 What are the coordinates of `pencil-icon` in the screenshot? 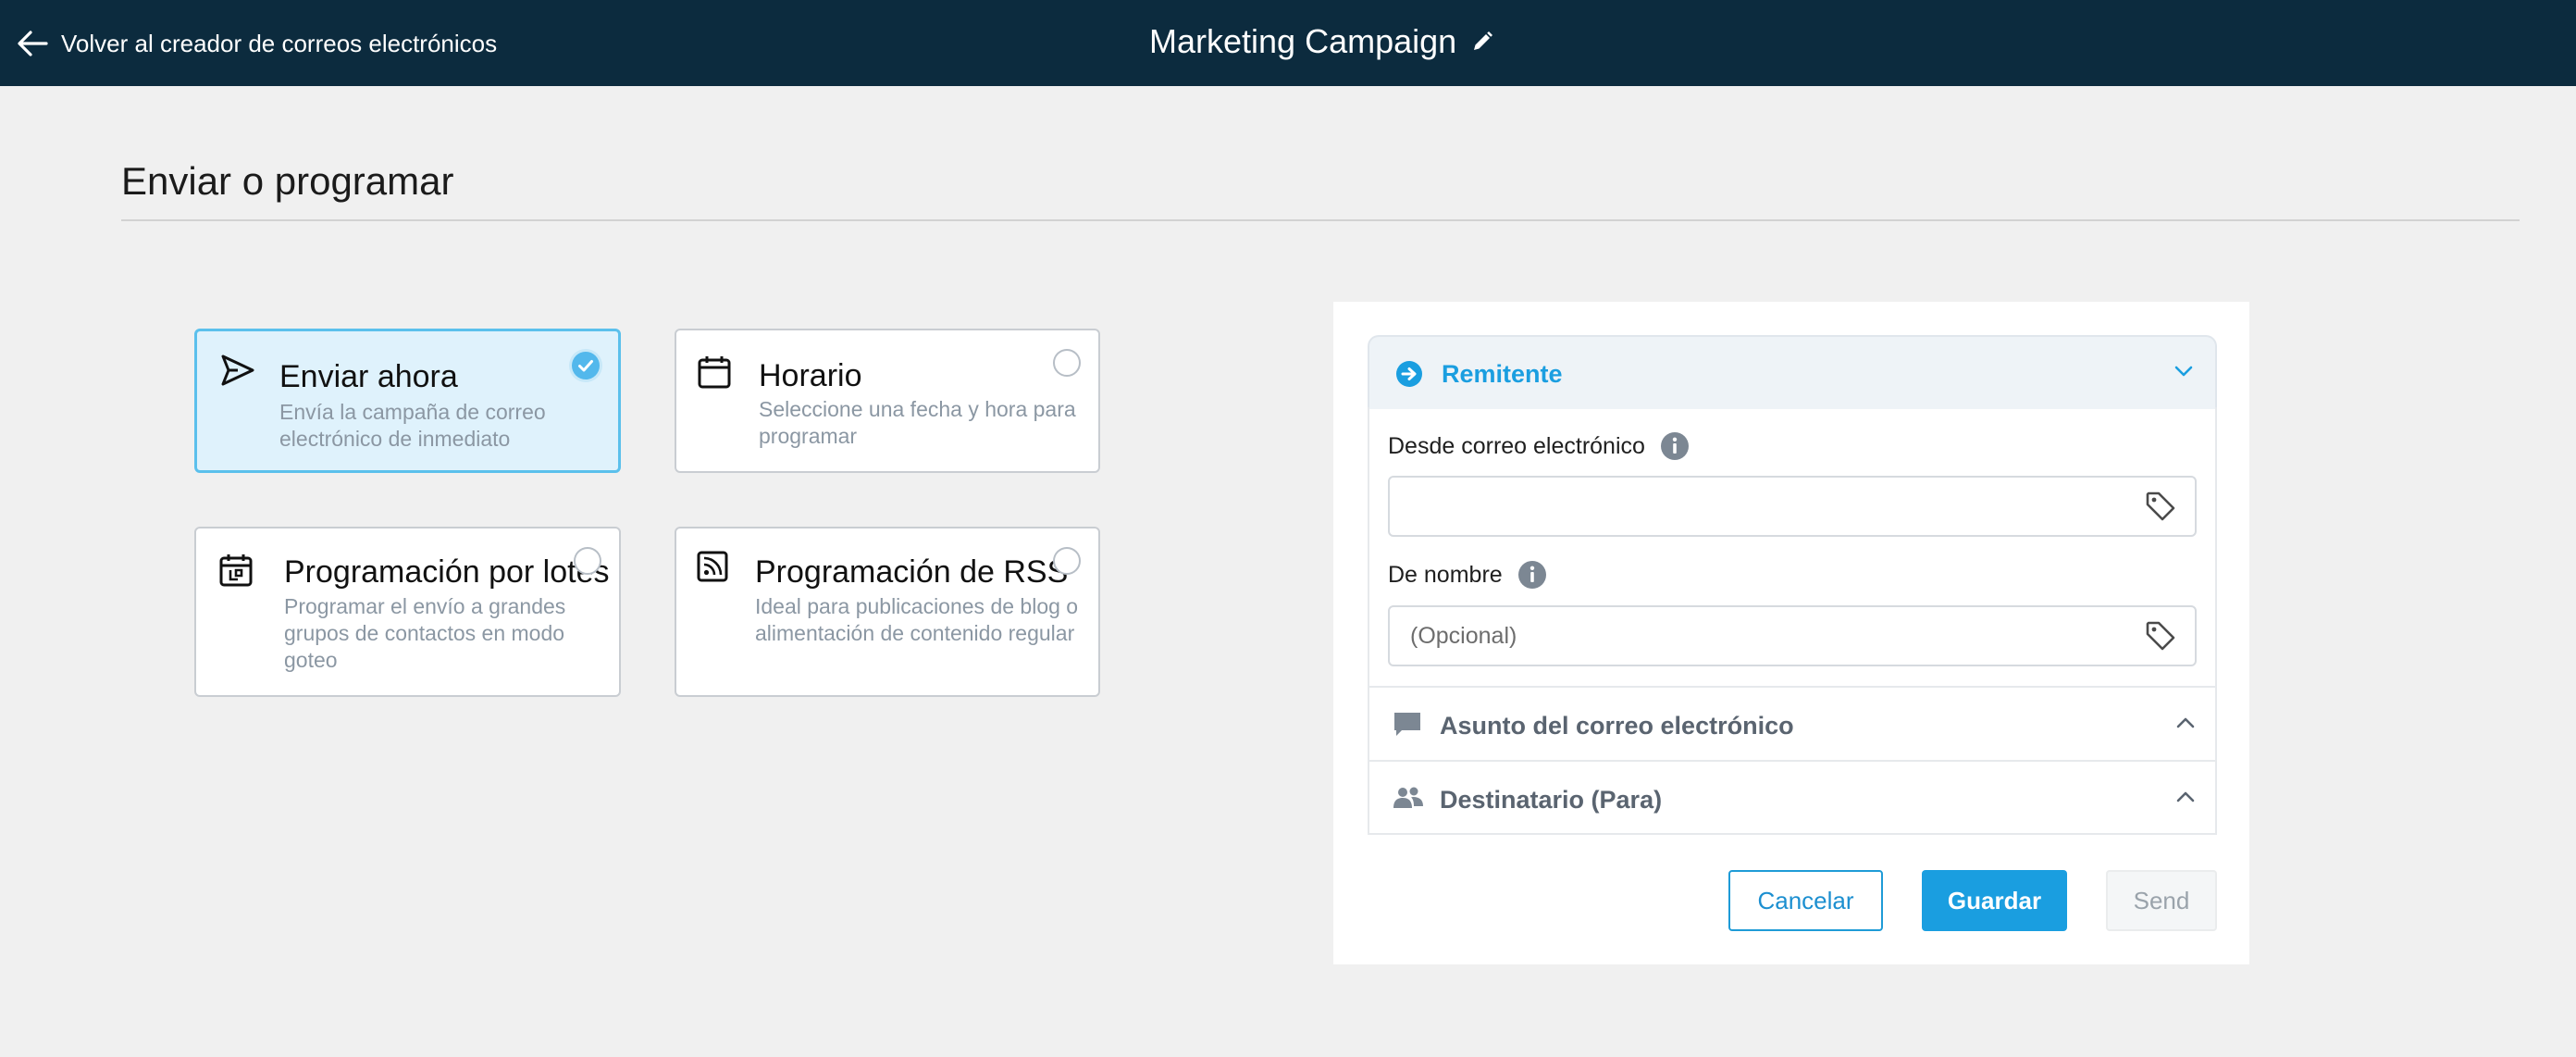 It's located at (1482, 42).